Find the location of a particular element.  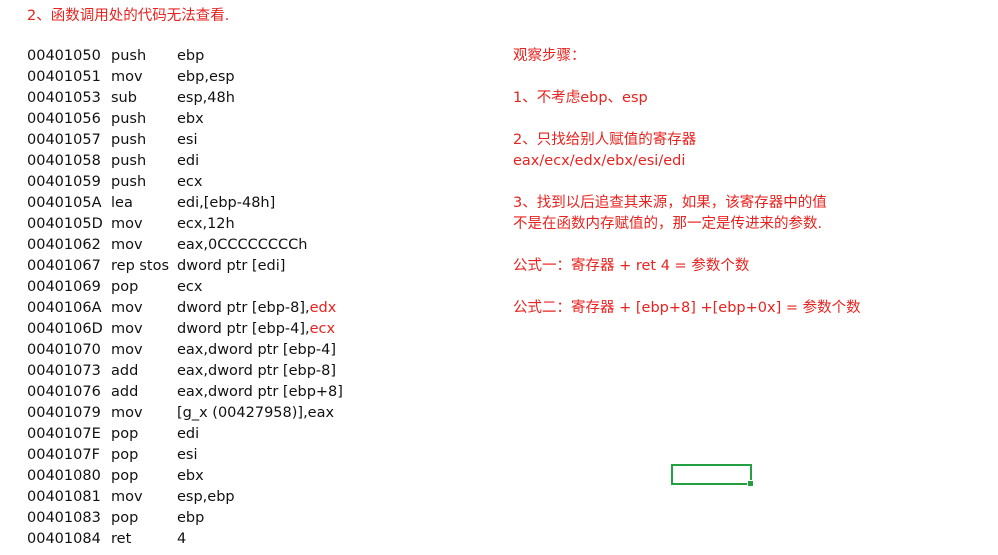

code-row: 00401079 mov [g_x (00427958)],eax is located at coordinates (185, 413).